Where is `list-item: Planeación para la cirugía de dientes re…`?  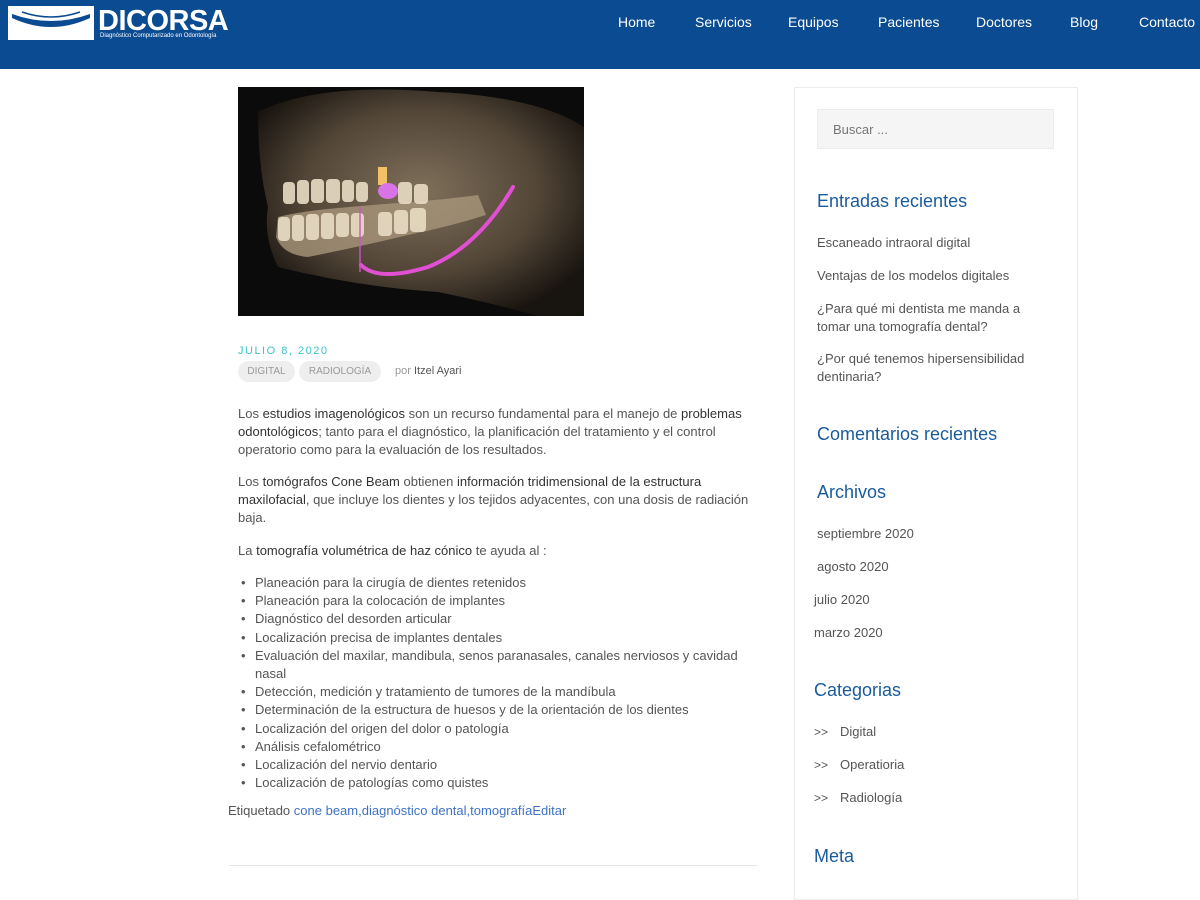 list-item: Planeación para la cirugía de dientes re… is located at coordinates (500, 583).